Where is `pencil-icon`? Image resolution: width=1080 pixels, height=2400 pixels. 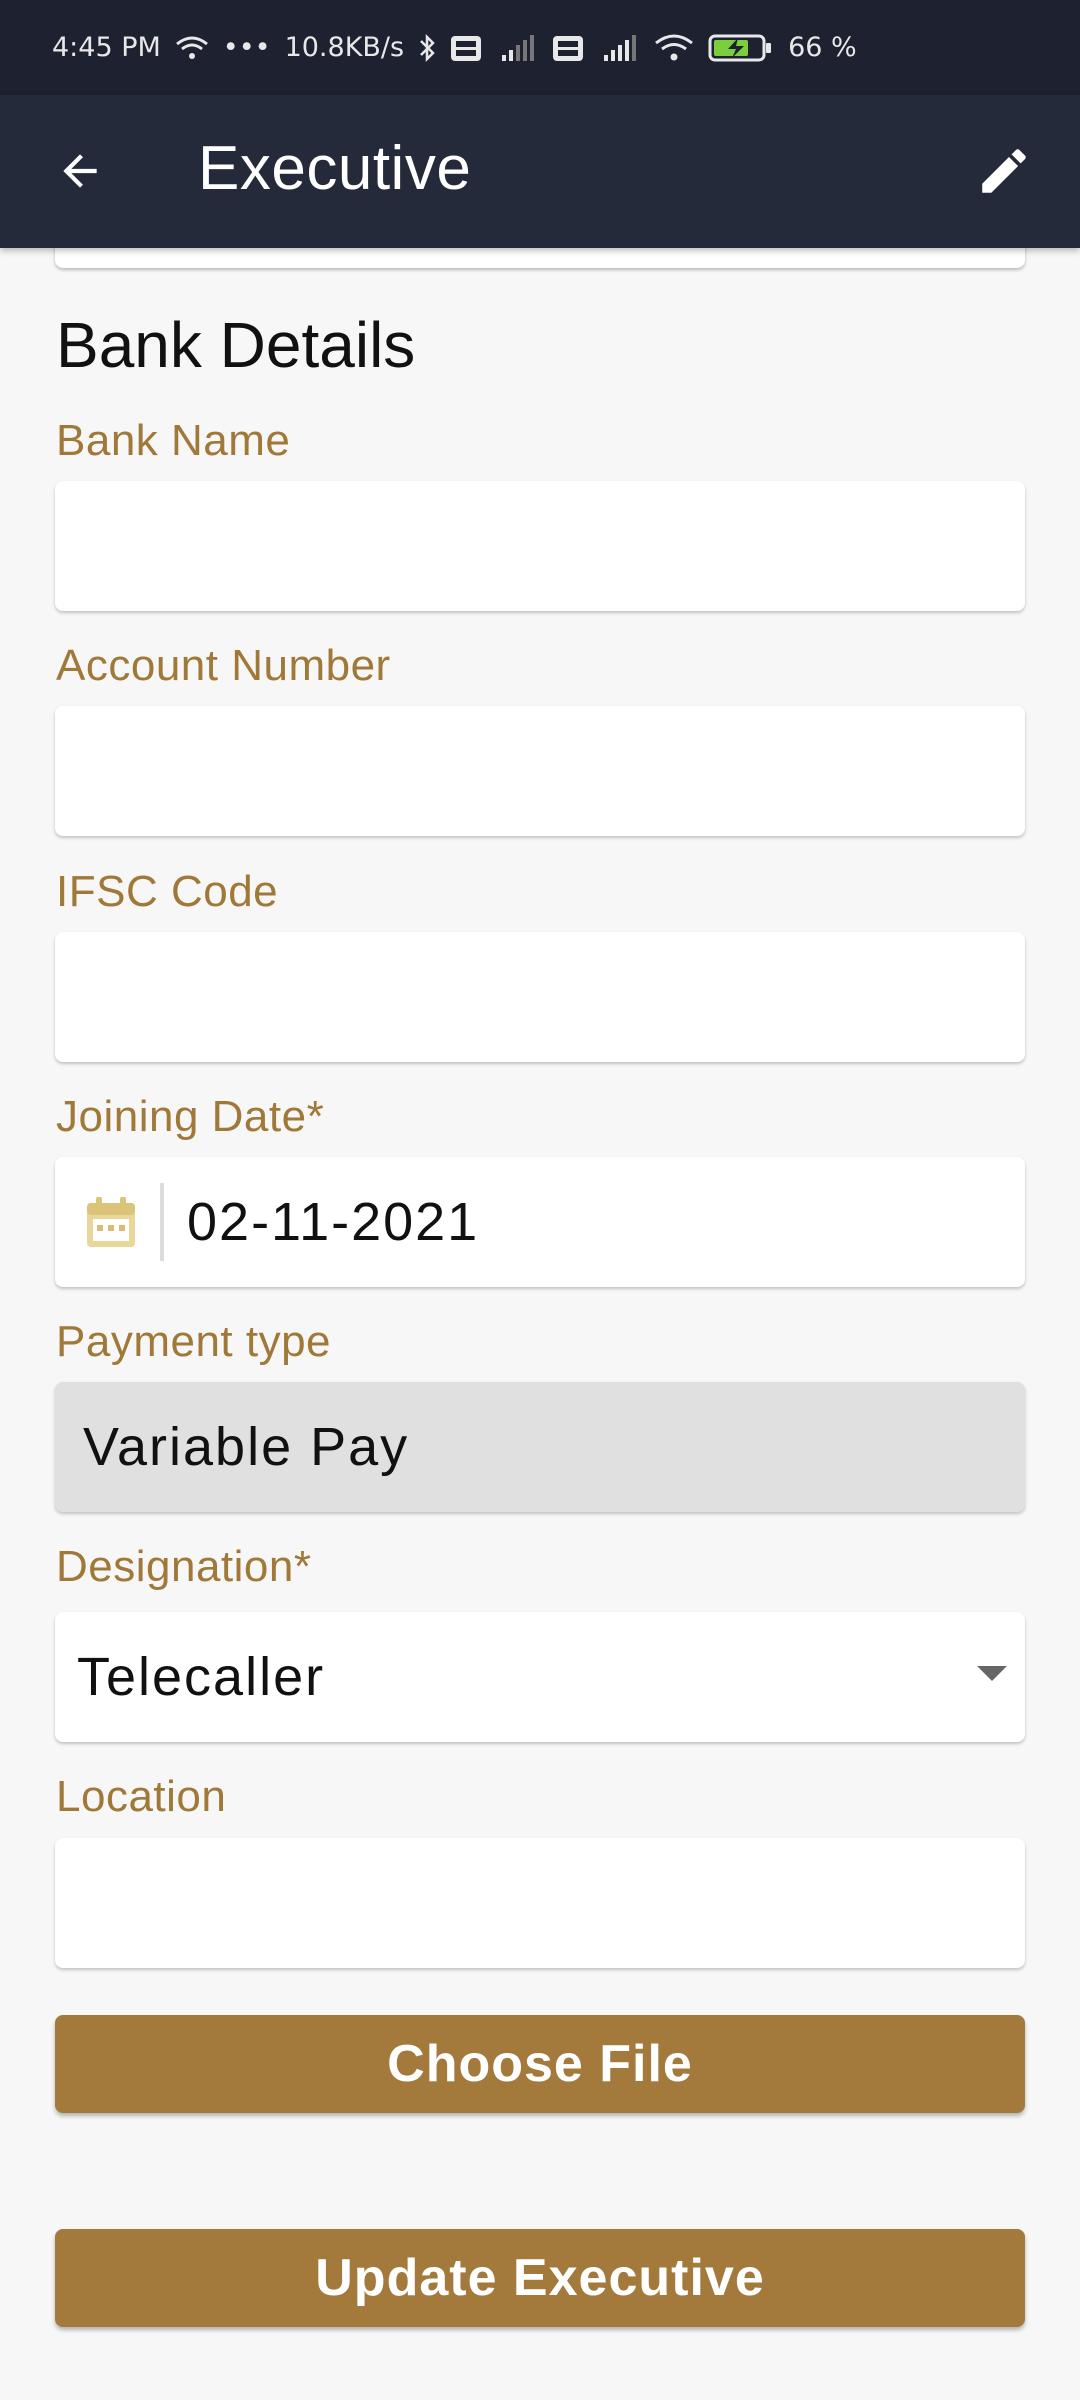
pencil-icon is located at coordinates (1004, 171).